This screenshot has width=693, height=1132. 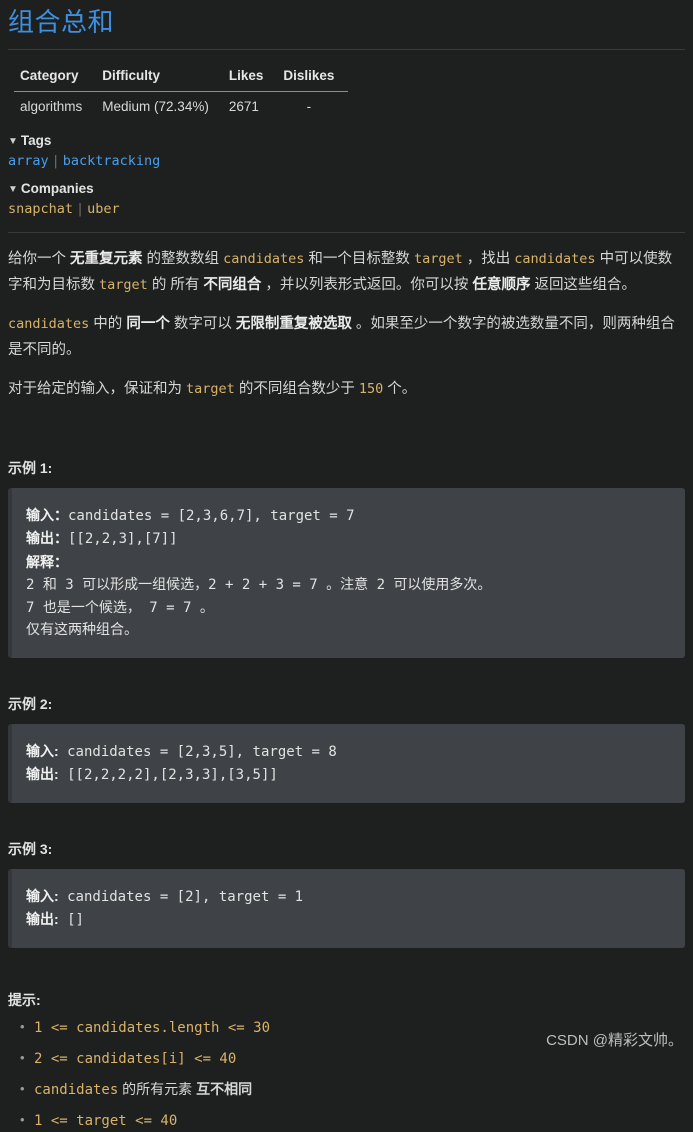 What do you see at coordinates (293, 323) in the screenshot?
I see `text-emphasis: 无限制重复被选取` at bounding box center [293, 323].